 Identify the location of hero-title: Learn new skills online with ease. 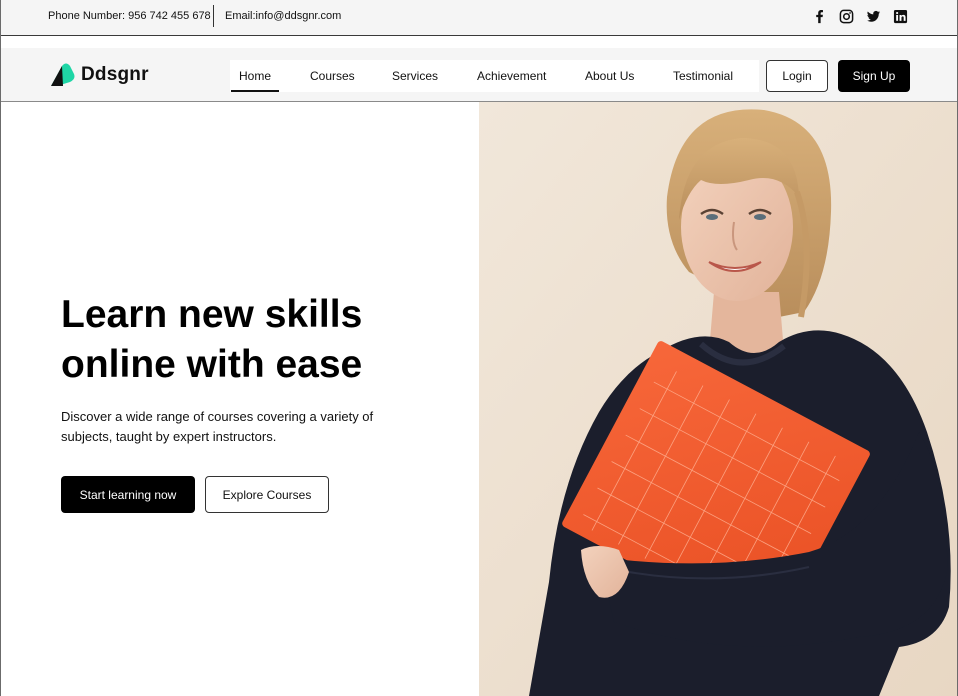
(261, 340).